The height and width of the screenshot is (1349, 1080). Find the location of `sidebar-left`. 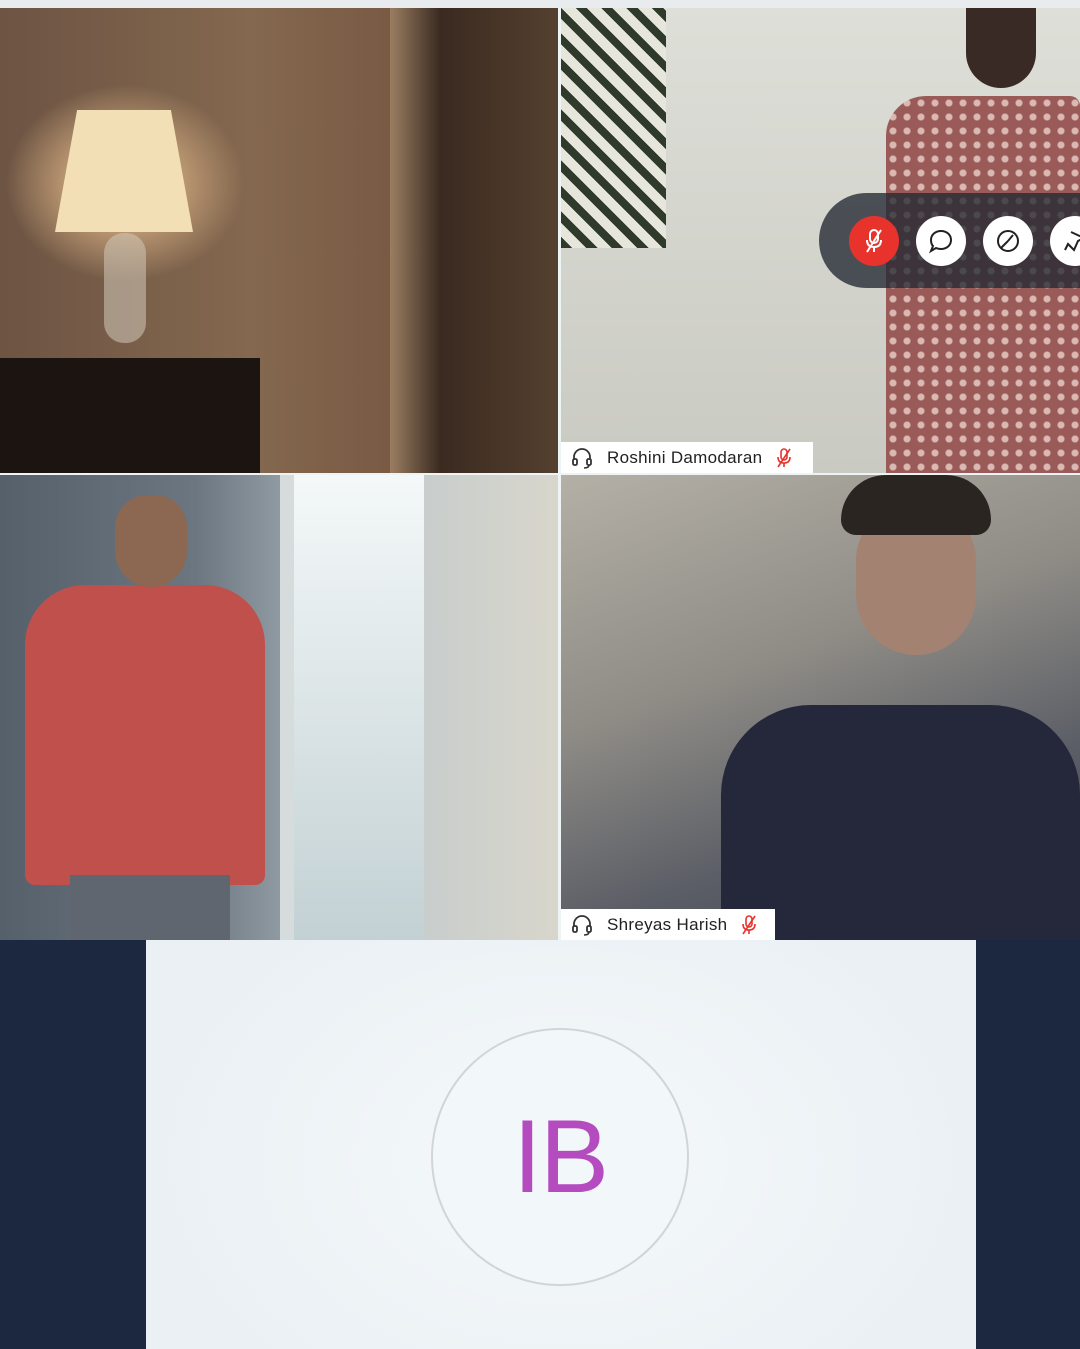

sidebar-left is located at coordinates (73, 1144).